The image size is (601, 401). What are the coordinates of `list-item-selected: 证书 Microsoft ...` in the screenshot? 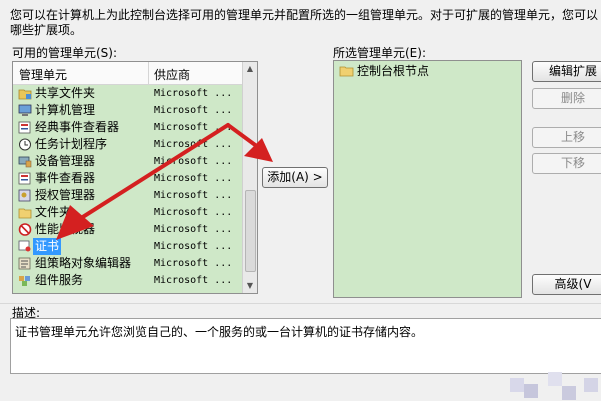 It's located at (127, 246).